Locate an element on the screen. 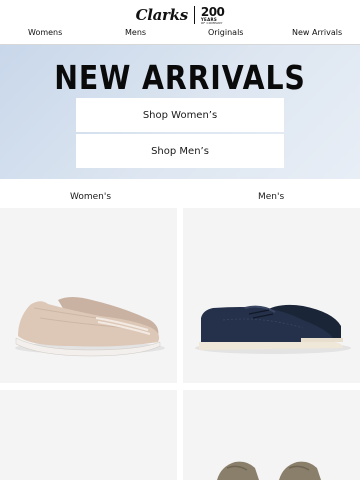 This screenshot has width=360, height=480. anniversary-number: 200 is located at coordinates (212, 11).